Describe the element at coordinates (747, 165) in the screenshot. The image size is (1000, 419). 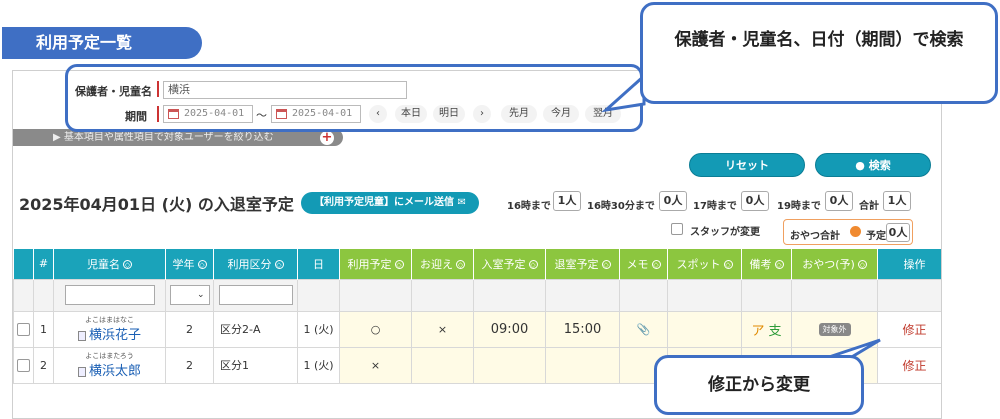
I see `reset-button: リセット` at that location.